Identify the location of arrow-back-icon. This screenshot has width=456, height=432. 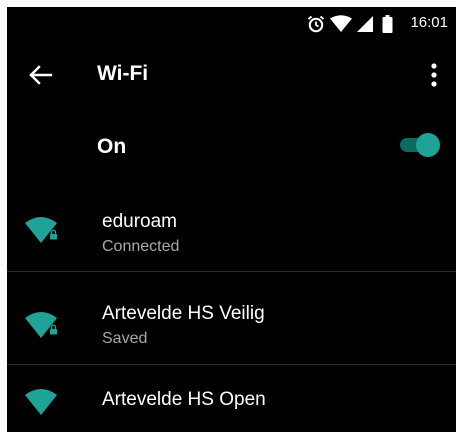
(41, 75).